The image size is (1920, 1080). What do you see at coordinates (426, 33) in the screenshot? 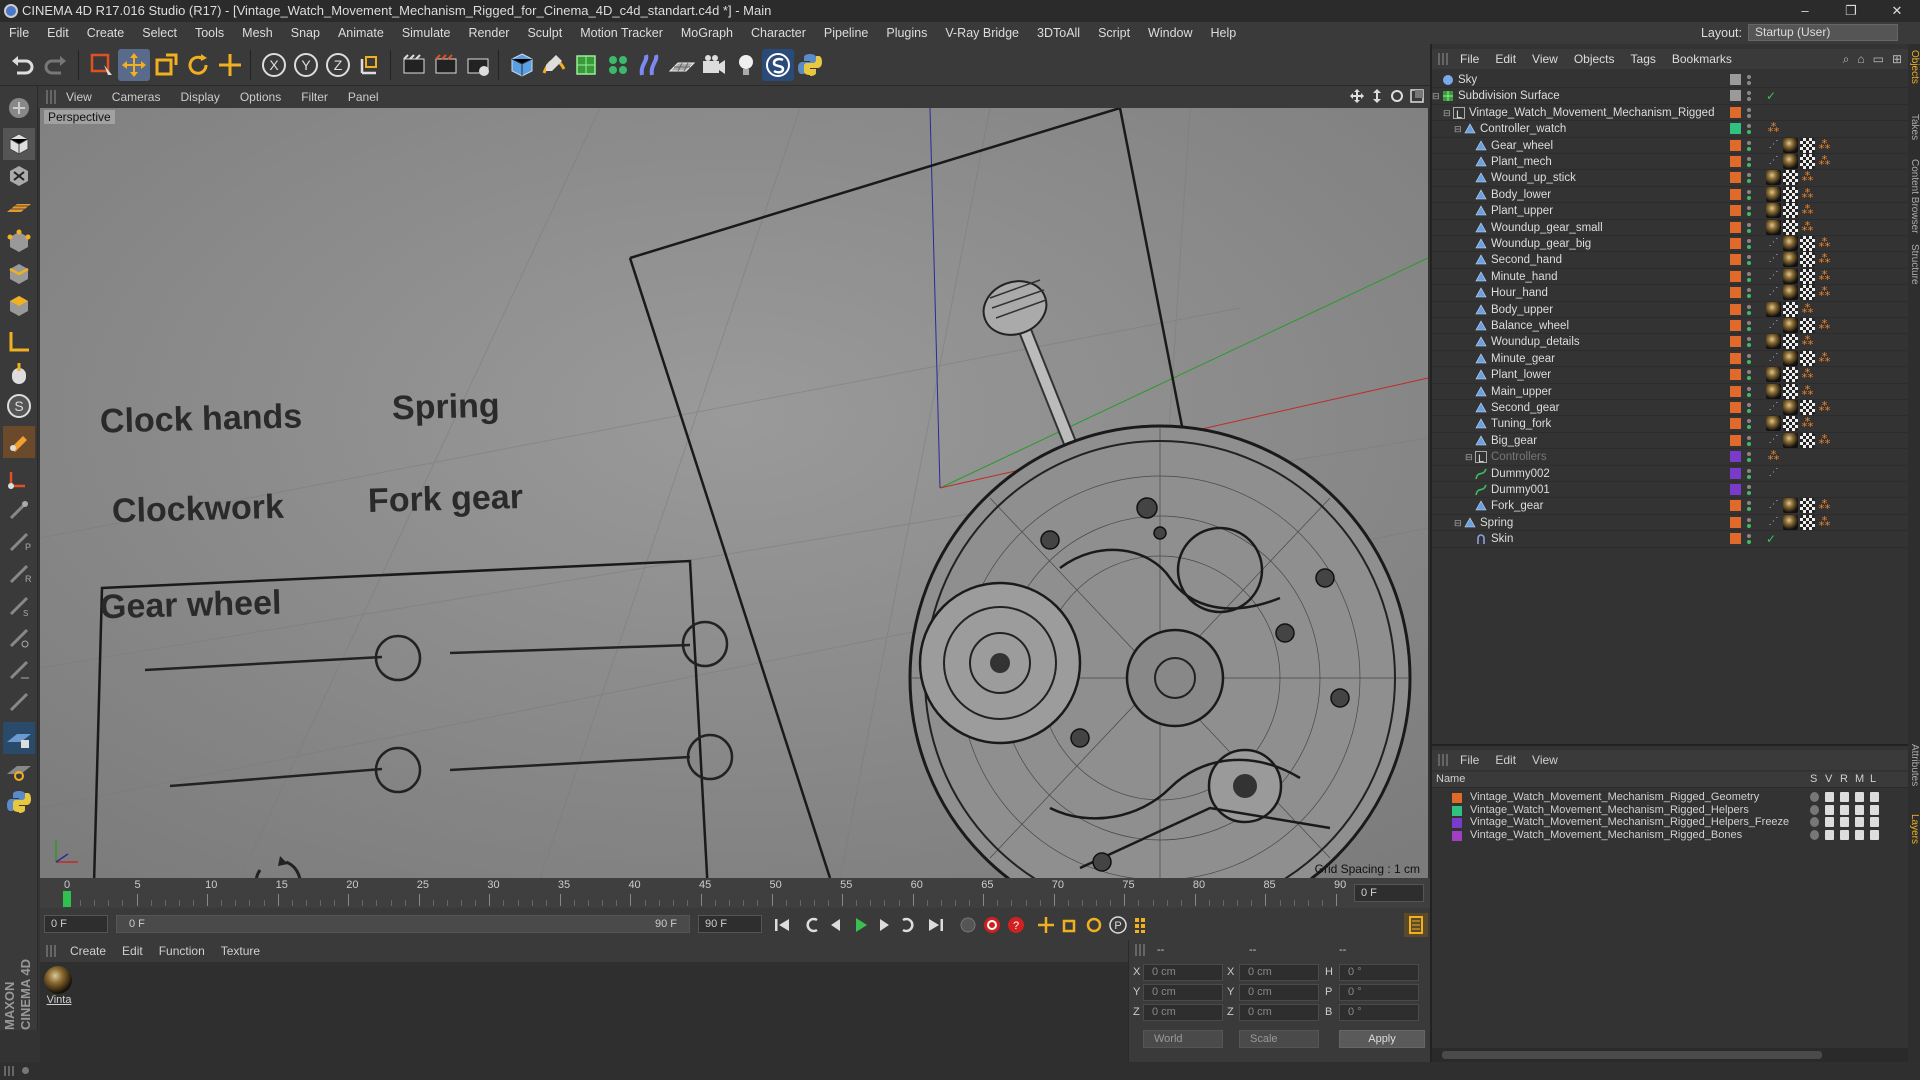
I see `menu-simulate: Simulate` at bounding box center [426, 33].